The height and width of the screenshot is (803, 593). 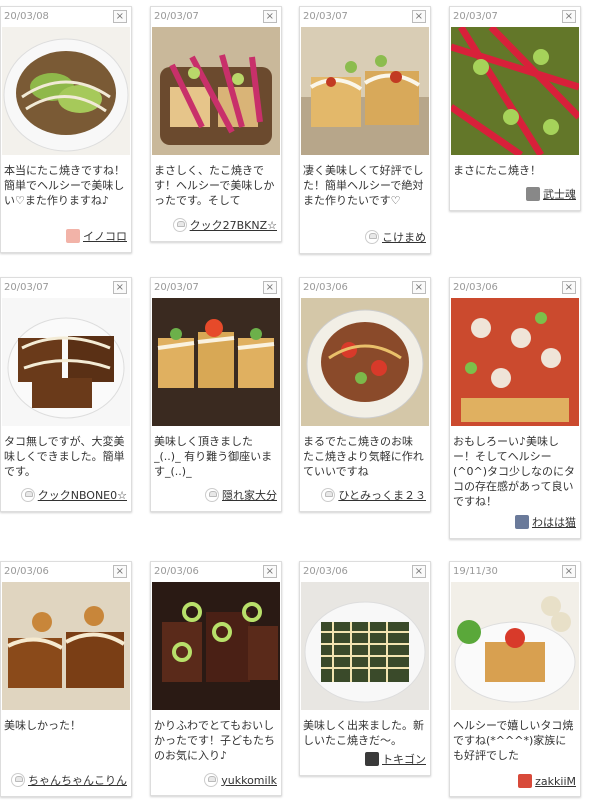 I want to click on author-link: ひとみっくま２３, so click(x=373, y=495).